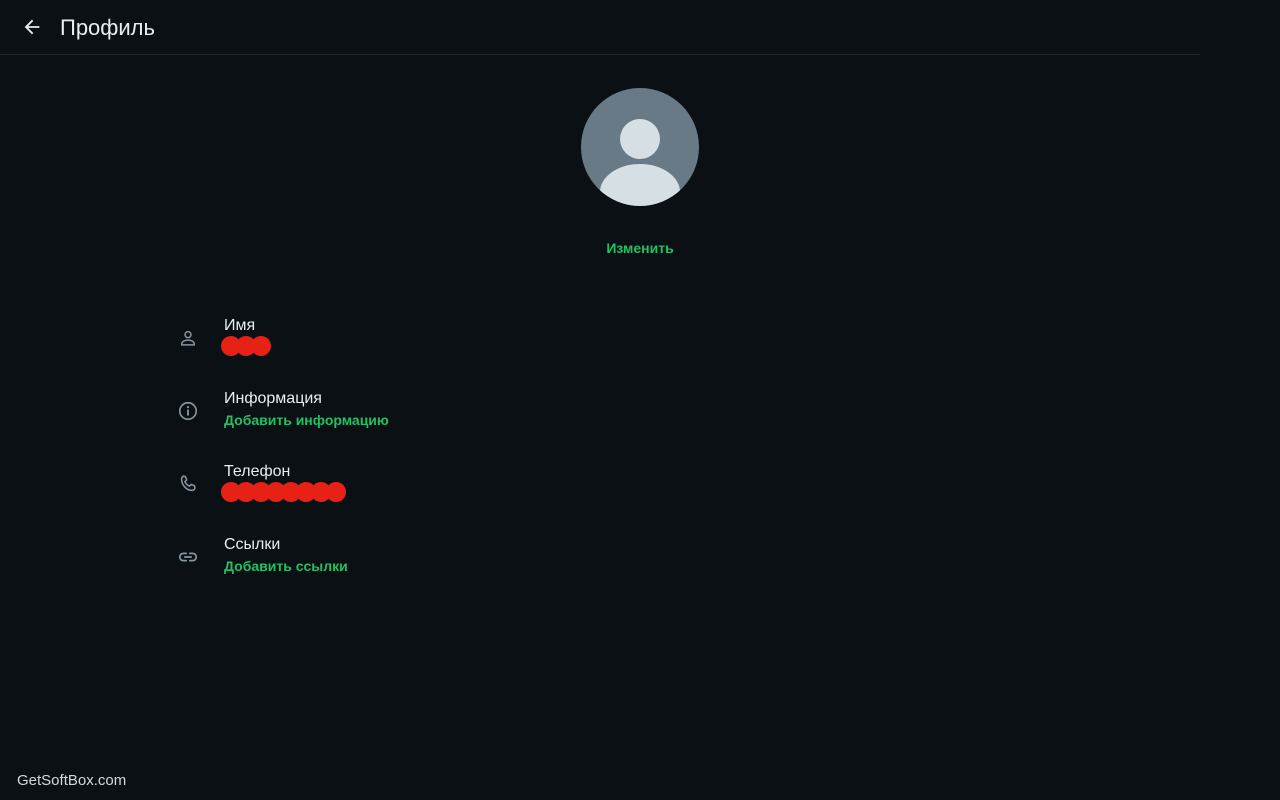  I want to click on redacted-phone, so click(283, 493).